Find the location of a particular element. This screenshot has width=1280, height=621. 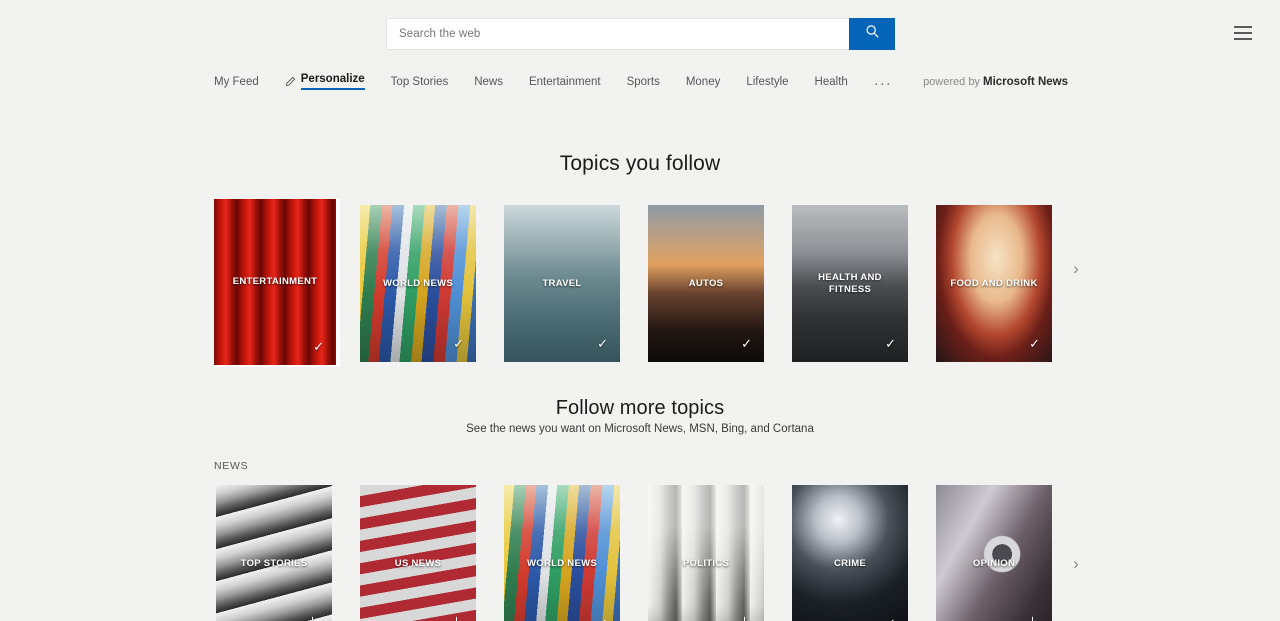

topic-card-label: AUTOS is located at coordinates (706, 283).